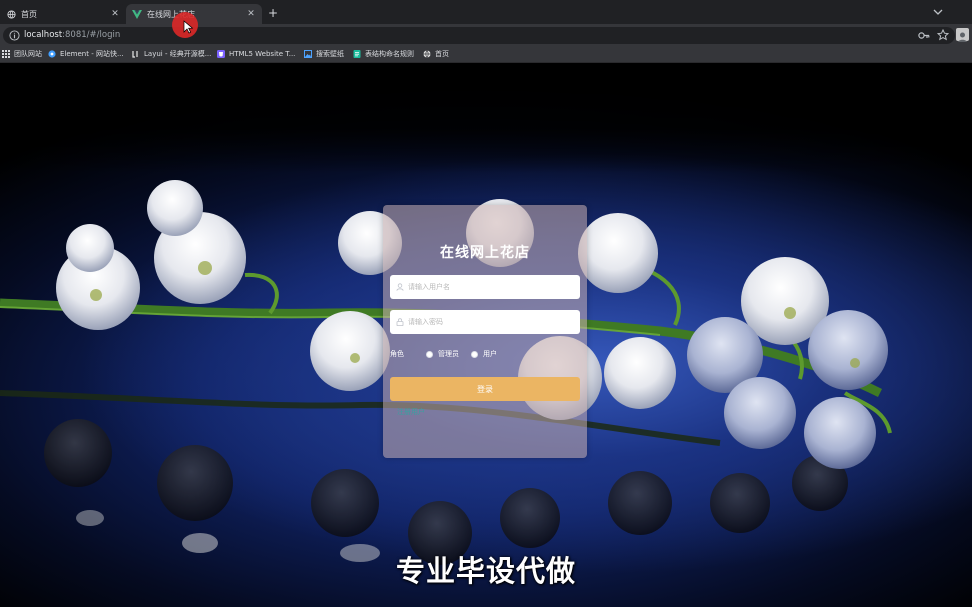 This screenshot has height=607, width=972. Describe the element at coordinates (397, 354) in the screenshot. I see `role-label: 角色` at that location.